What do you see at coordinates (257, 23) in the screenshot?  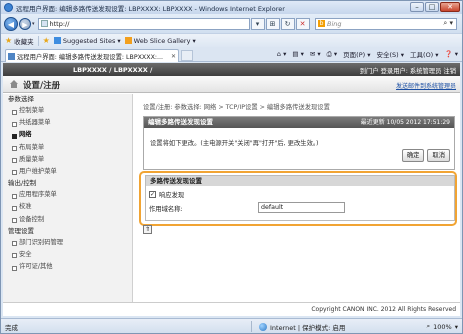 I see `address-dropdown-button: ▾` at bounding box center [257, 23].